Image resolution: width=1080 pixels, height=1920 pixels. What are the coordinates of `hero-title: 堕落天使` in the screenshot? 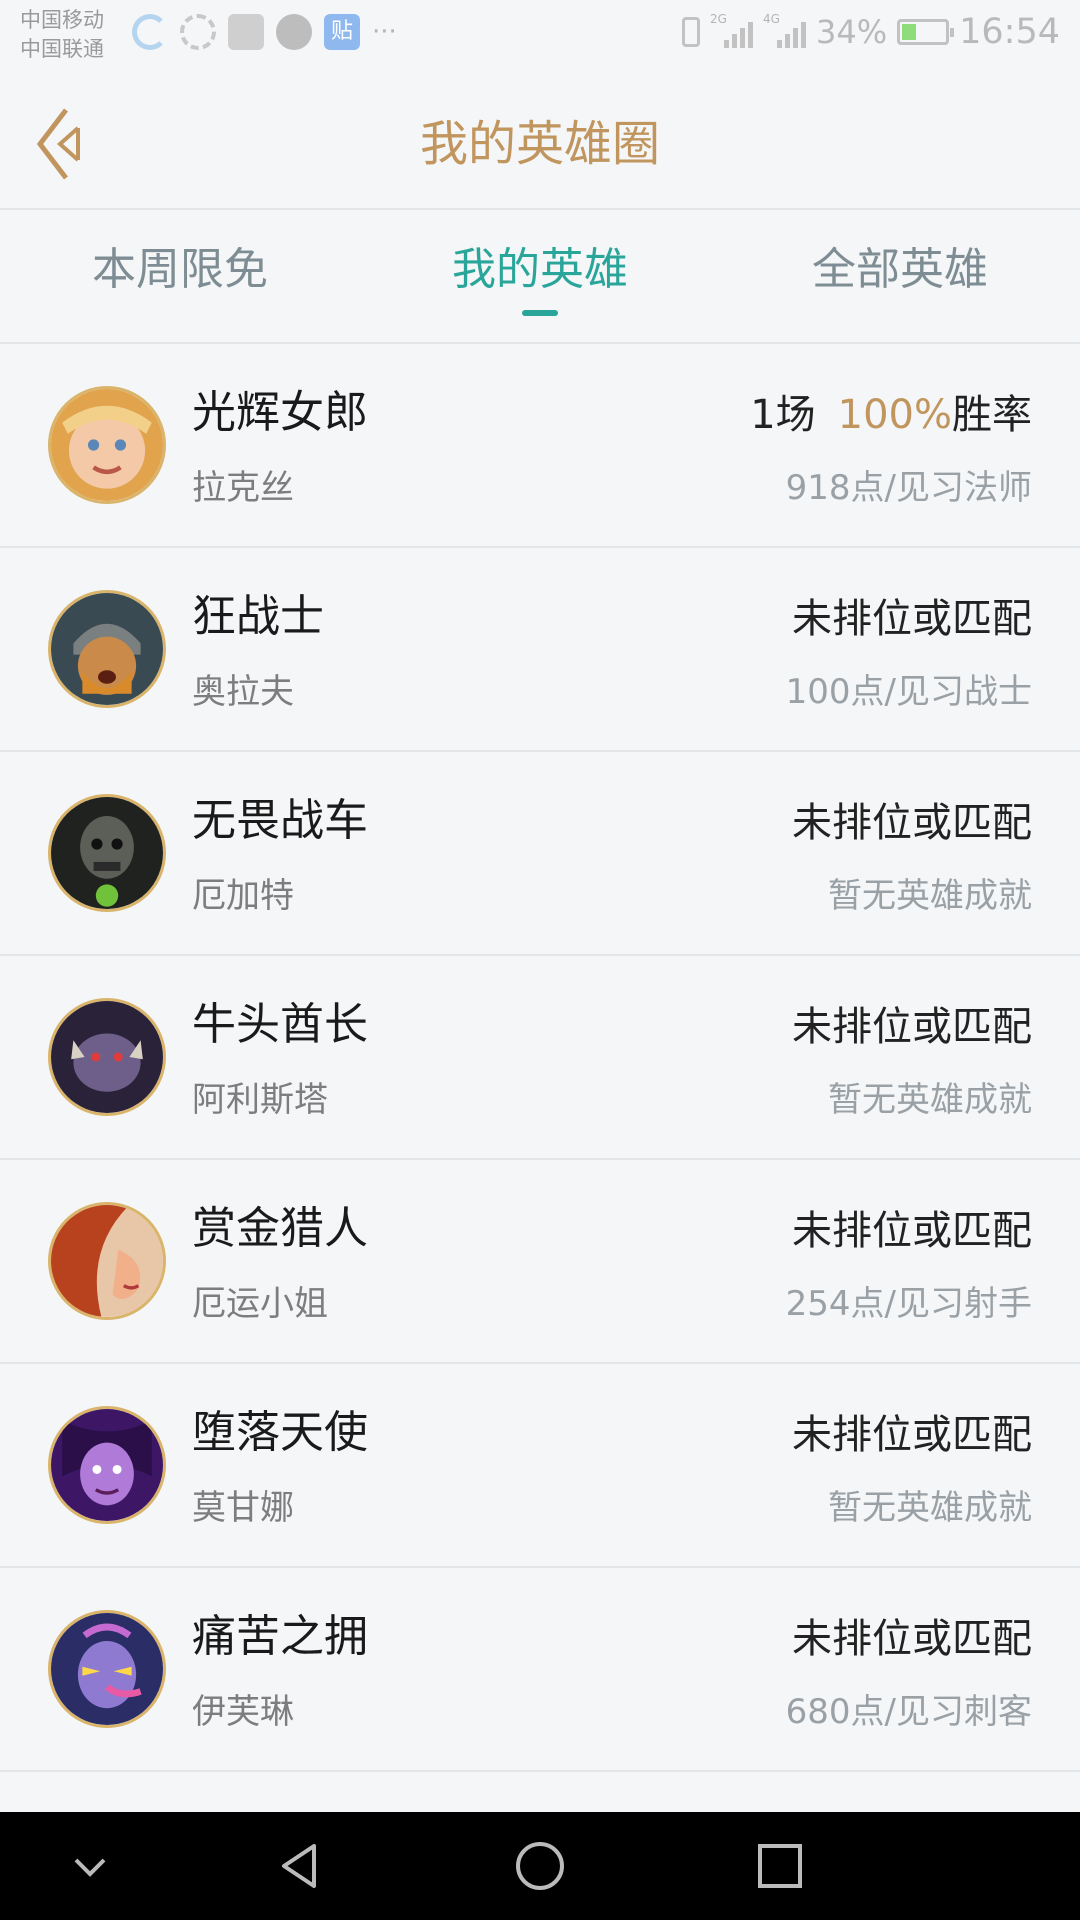 It's located at (280, 1432).